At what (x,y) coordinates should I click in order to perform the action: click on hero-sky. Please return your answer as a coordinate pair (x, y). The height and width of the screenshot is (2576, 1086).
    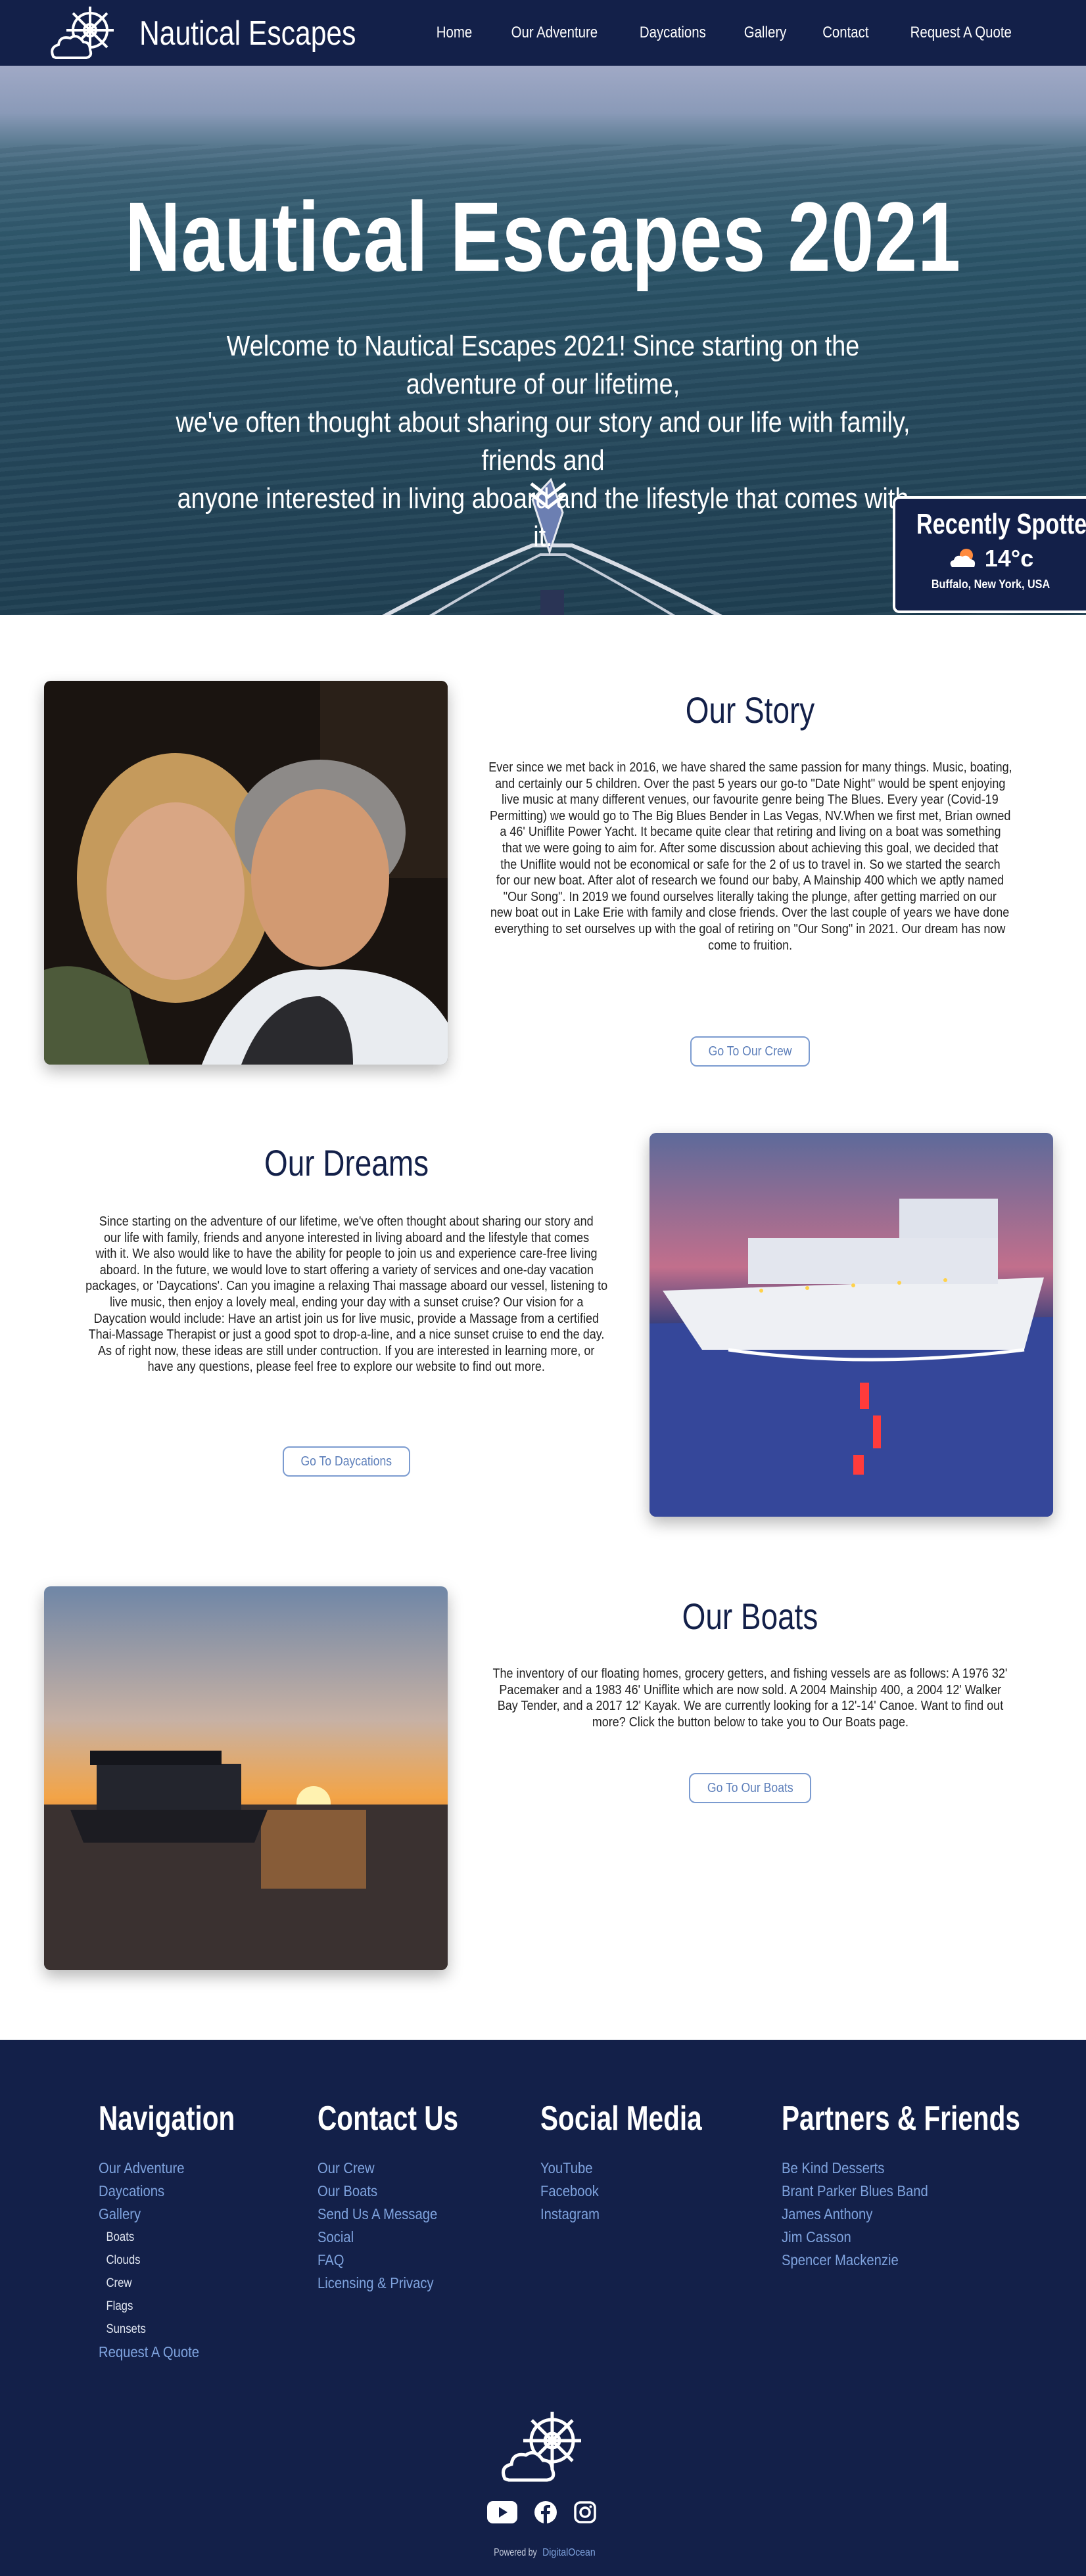
    Looking at the image, I should click on (543, 105).